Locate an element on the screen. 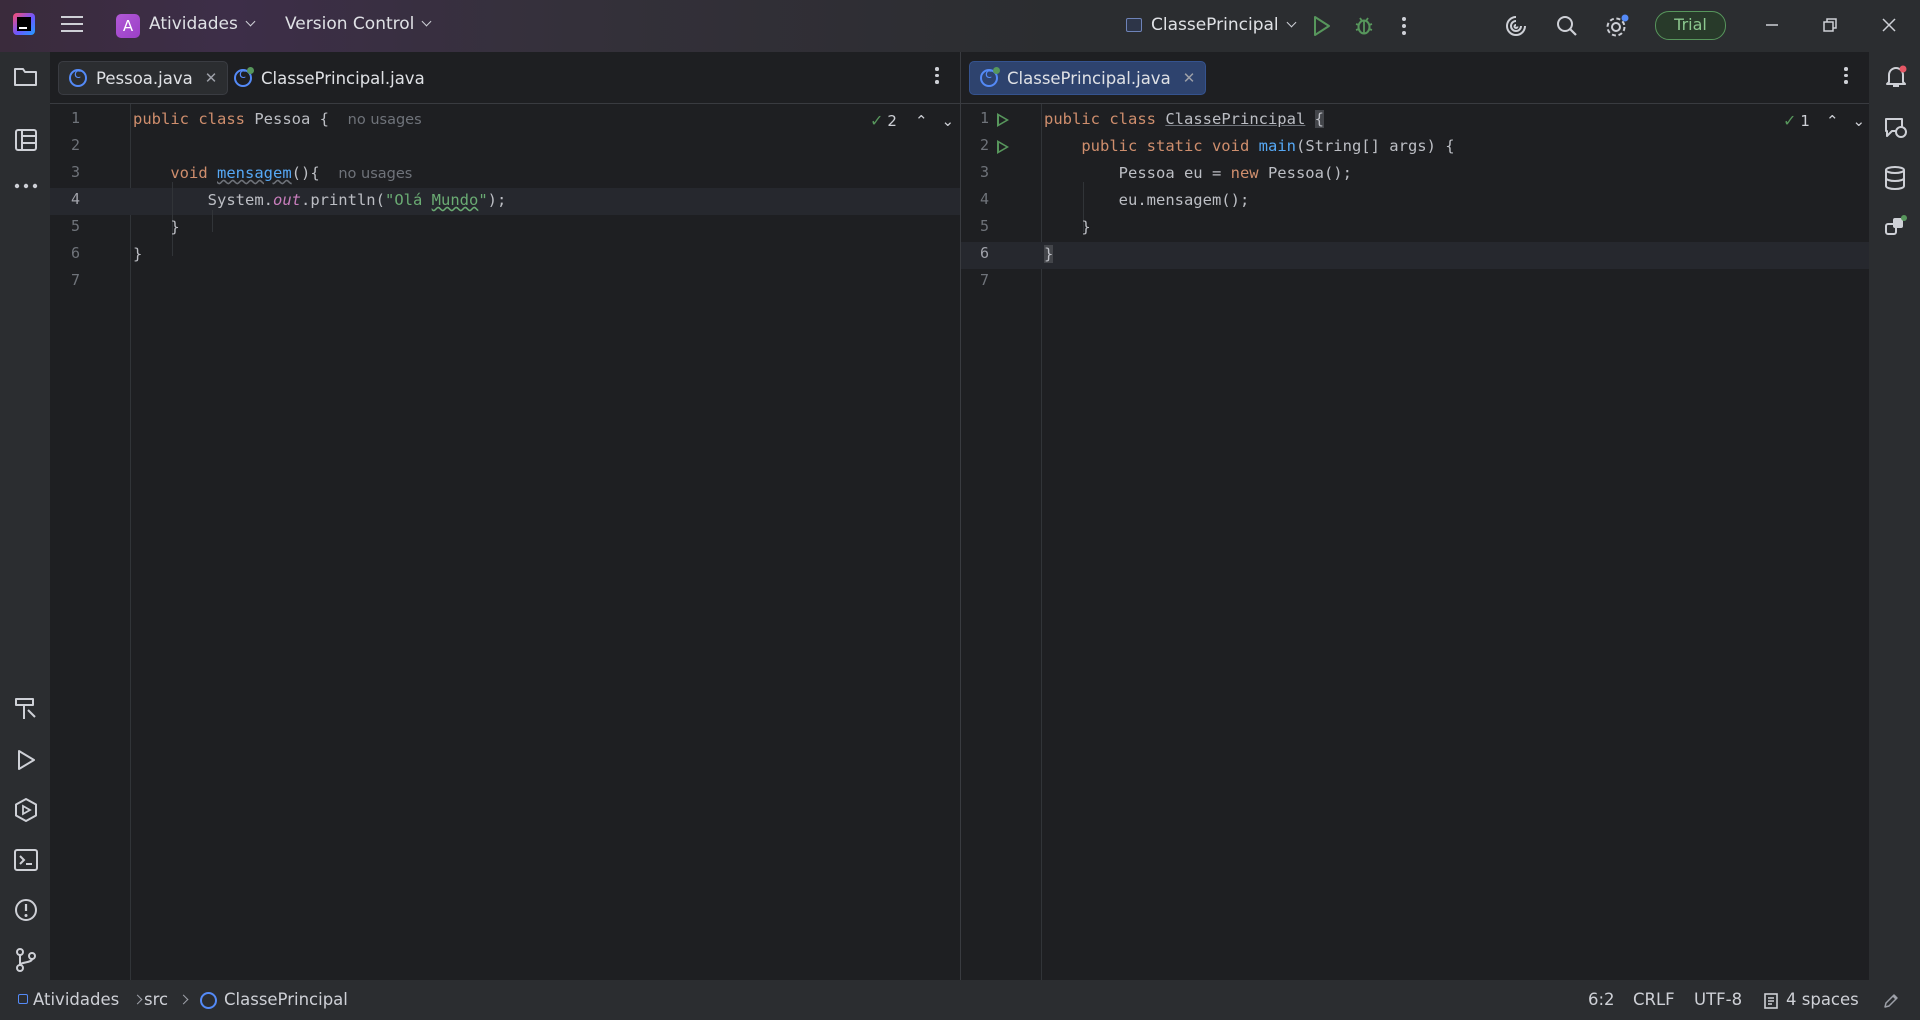  module-icon is located at coordinates (23, 999).